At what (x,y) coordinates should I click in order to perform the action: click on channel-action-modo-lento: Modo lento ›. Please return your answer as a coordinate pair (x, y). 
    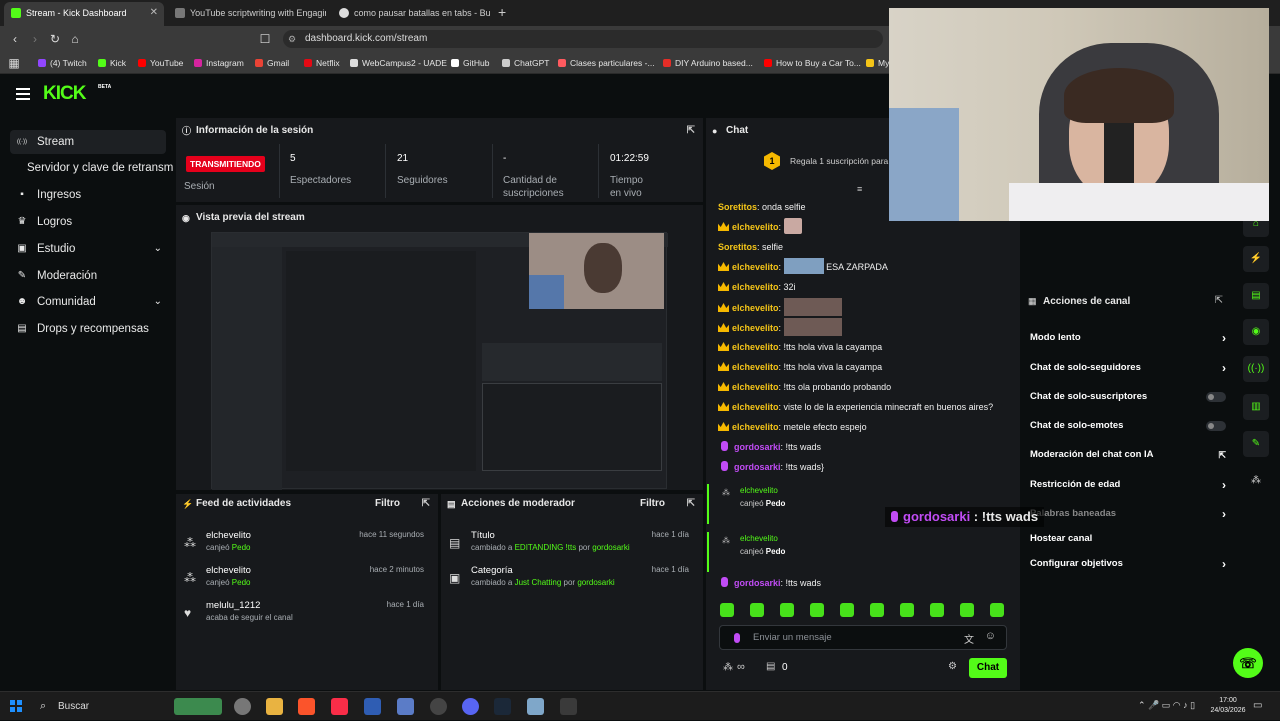
    Looking at the image, I should click on (1128, 338).